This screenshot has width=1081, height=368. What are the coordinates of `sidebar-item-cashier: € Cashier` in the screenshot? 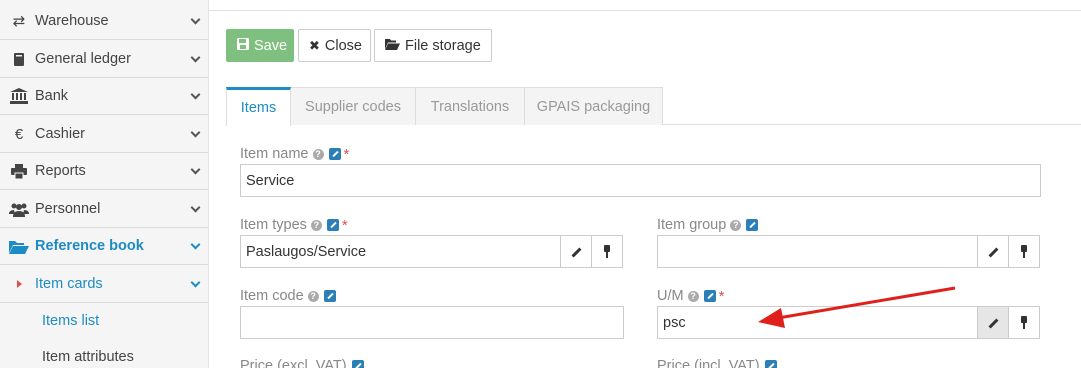 It's located at (104, 134).